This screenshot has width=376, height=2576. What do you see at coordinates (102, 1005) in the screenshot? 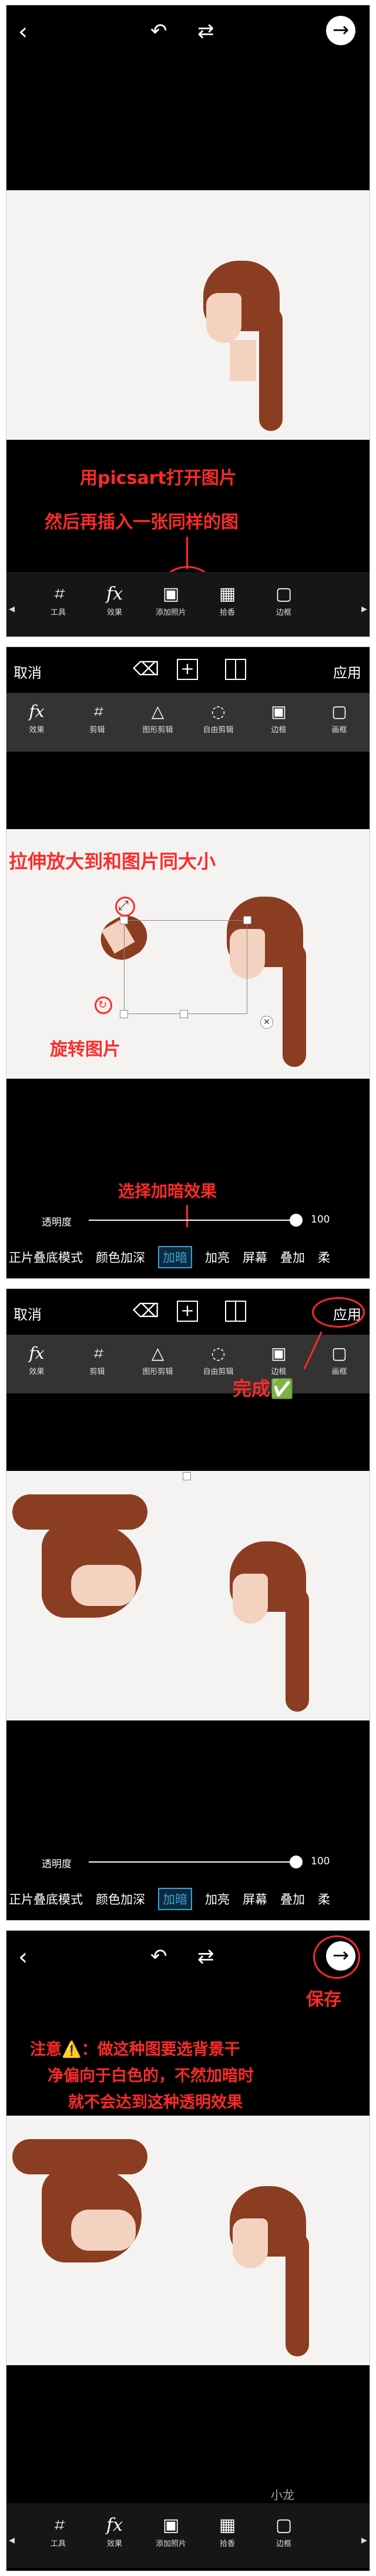
I see `rotate-icon: ↻` at bounding box center [102, 1005].